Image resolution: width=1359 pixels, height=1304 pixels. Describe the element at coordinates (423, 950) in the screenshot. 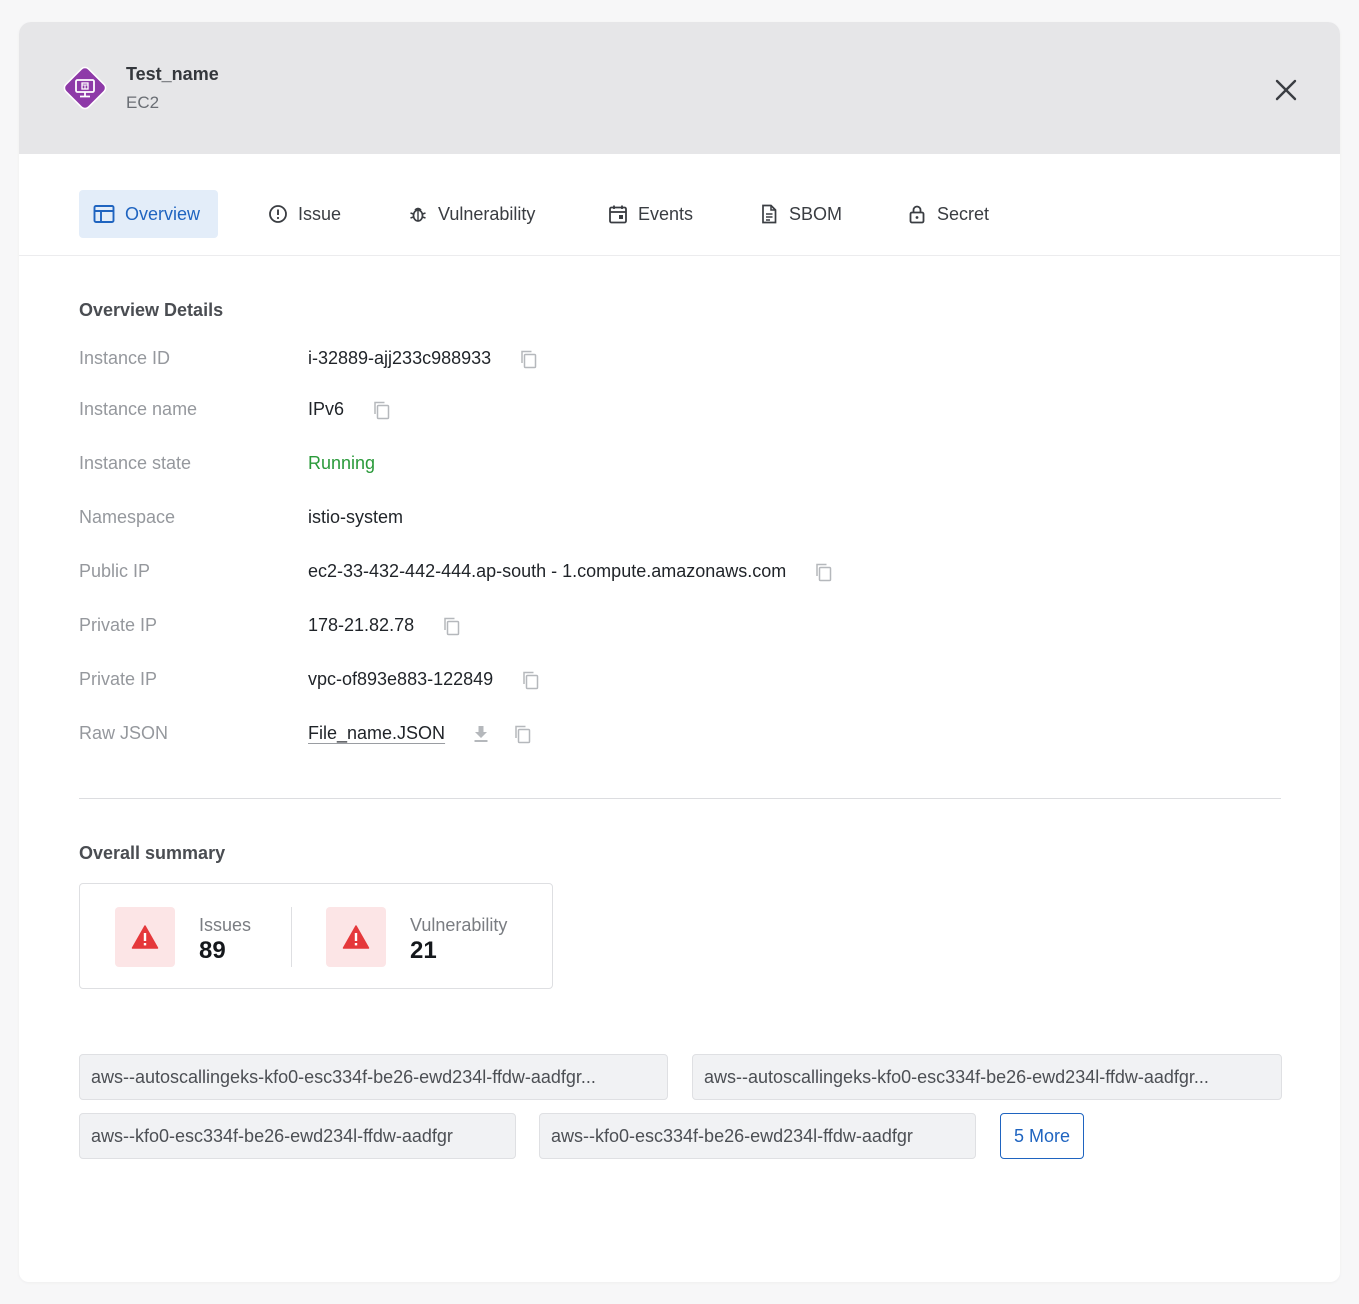

I see `vulnerability-count: 21` at that location.